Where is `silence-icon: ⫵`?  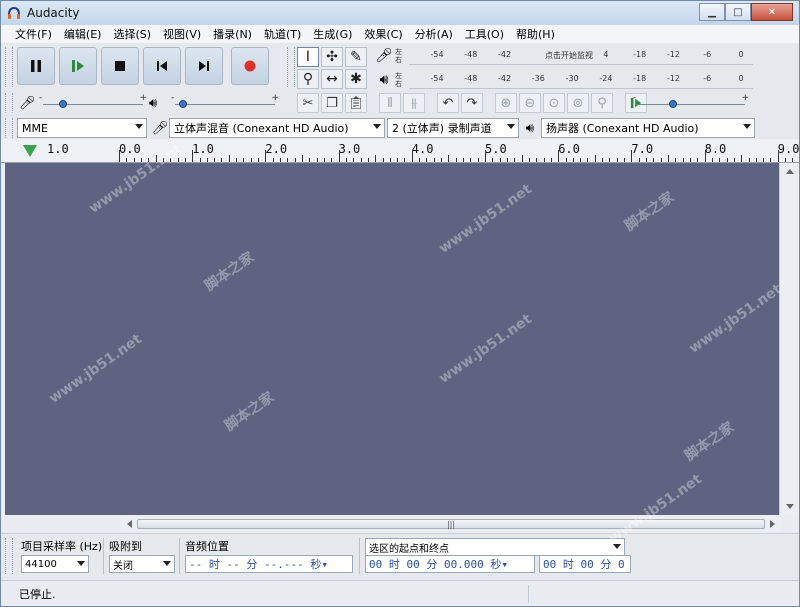
silence-icon: ⫵ is located at coordinates (414, 103).